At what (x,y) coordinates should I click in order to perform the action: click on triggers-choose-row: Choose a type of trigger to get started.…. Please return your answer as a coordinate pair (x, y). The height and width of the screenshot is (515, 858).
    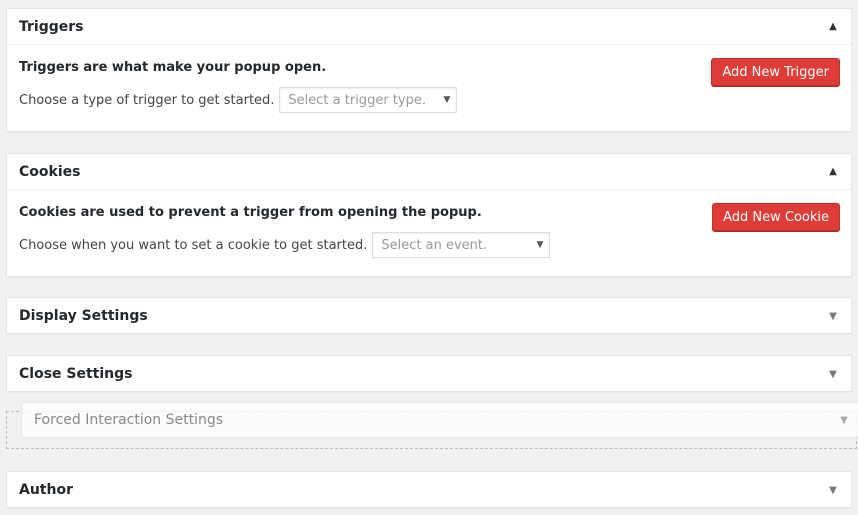
    Looking at the image, I should click on (429, 100).